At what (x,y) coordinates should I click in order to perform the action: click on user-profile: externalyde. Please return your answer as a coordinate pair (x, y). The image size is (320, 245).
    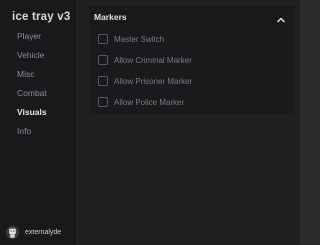
    Looking at the image, I should click on (33, 232).